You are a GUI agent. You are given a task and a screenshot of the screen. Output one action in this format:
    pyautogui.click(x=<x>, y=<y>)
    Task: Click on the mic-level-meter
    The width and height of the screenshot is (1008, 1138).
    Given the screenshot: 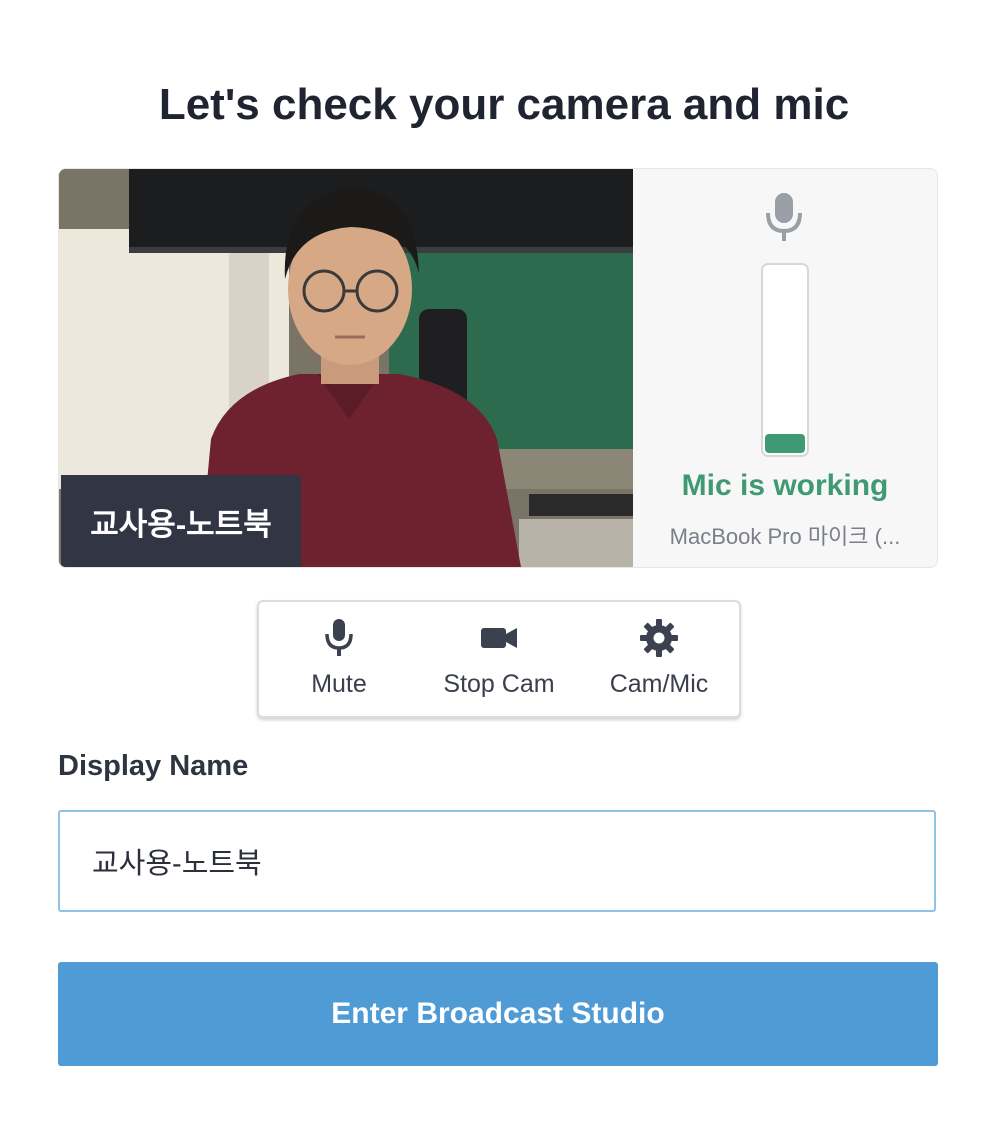 What is the action you would take?
    pyautogui.click(x=785, y=360)
    